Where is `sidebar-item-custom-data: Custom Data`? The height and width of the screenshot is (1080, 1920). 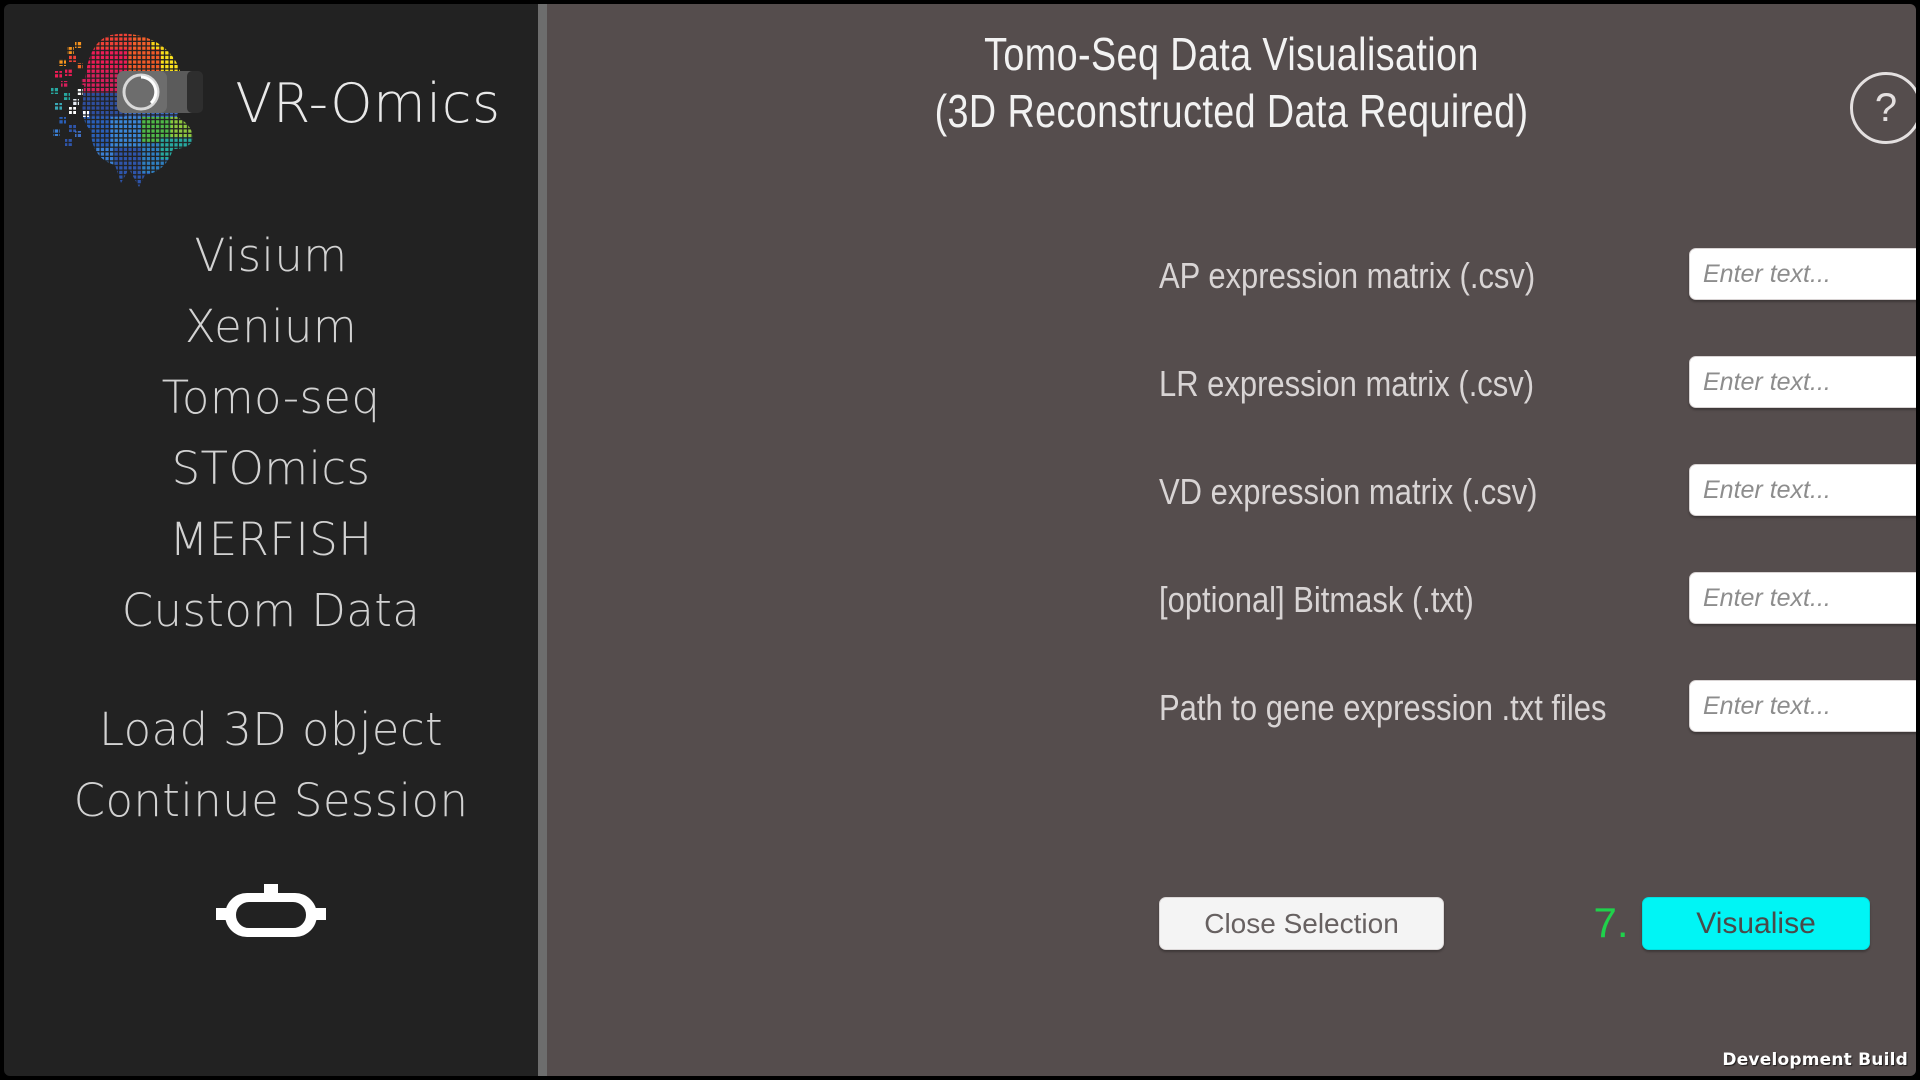
sidebar-item-custom-data: Custom Data is located at coordinates (271, 610).